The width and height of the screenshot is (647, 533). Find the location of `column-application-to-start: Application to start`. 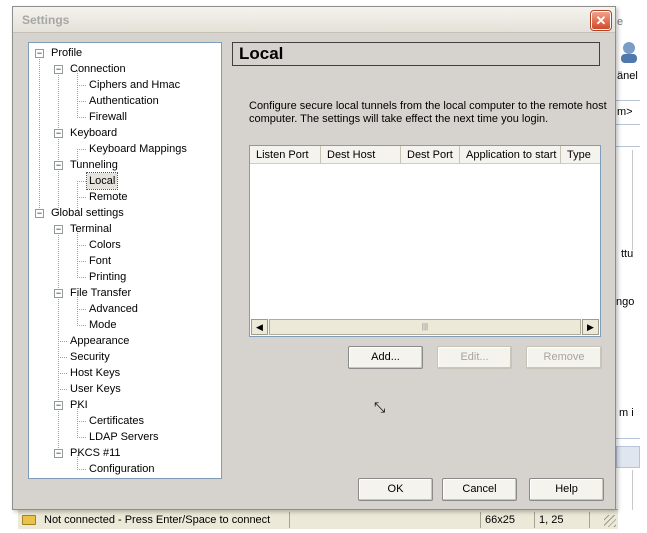

column-application-to-start: Application to start is located at coordinates (510, 155).